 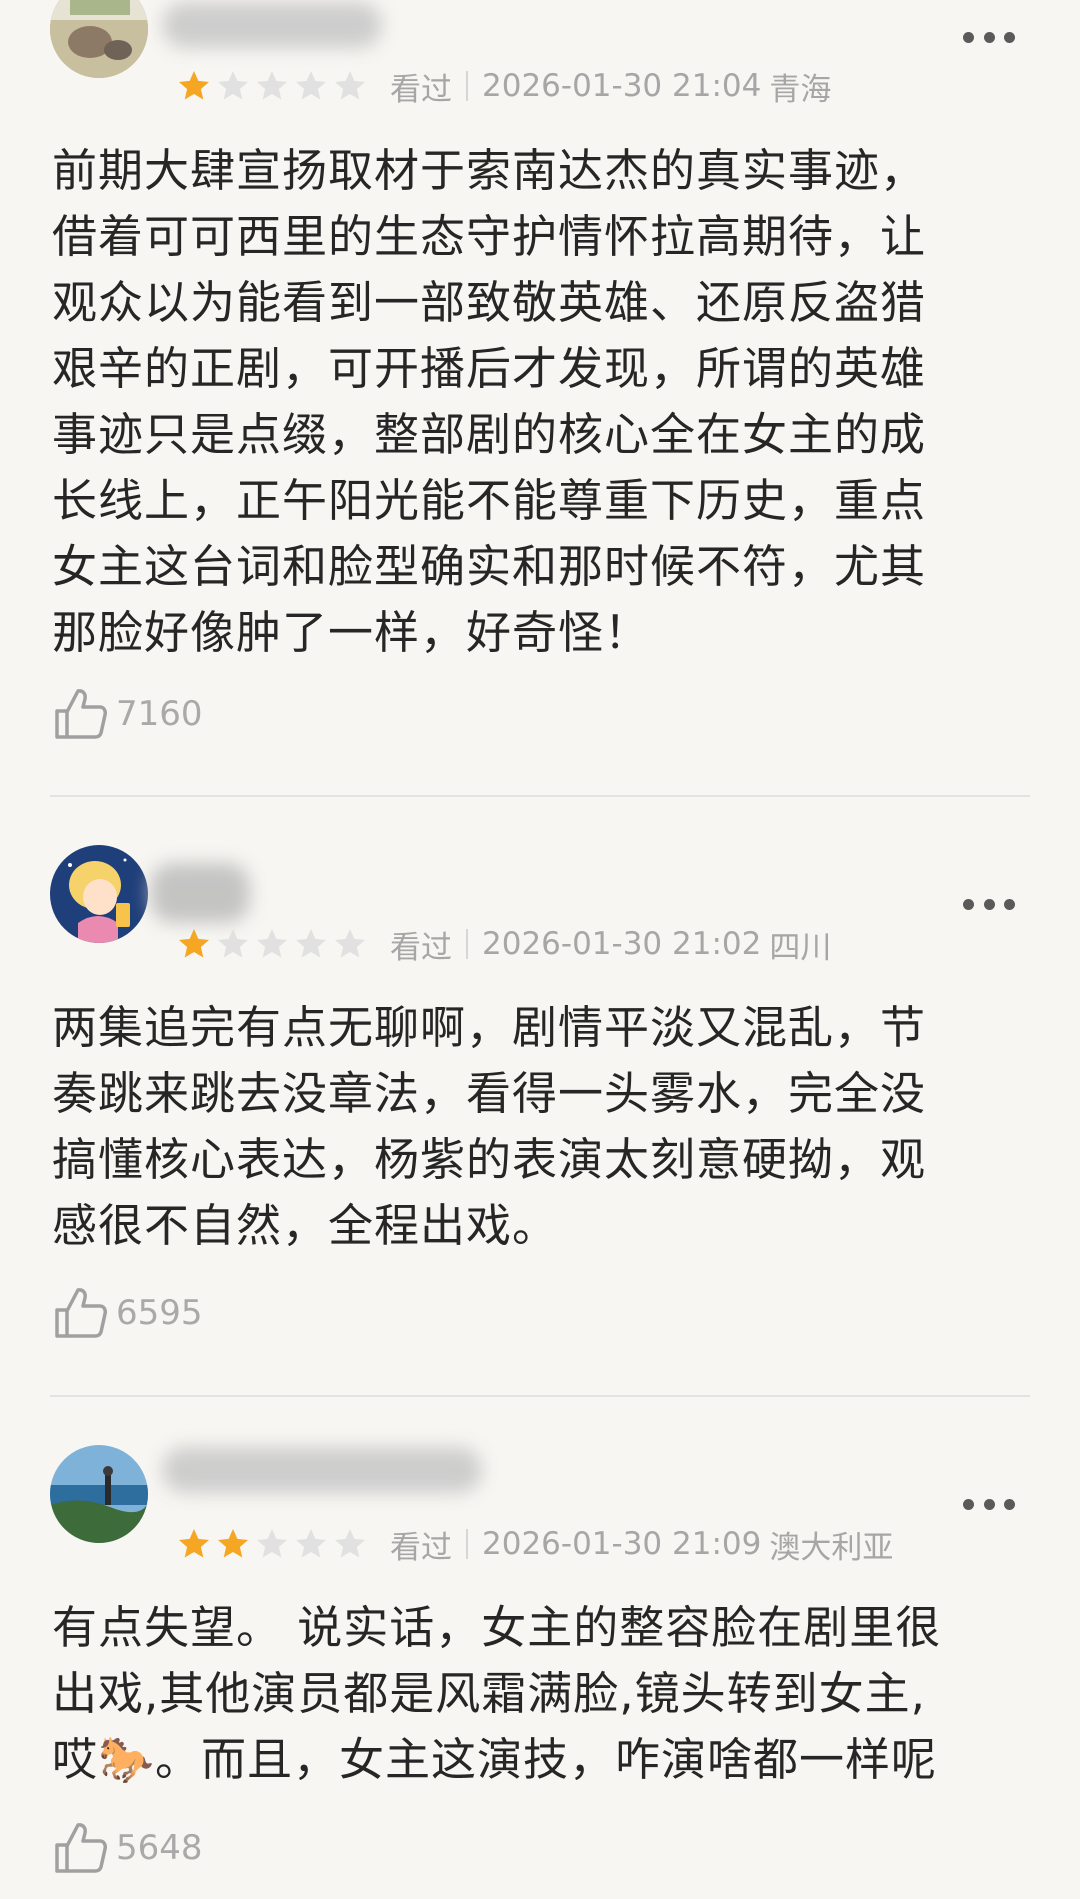 I want to click on like-row: 5648, so click(x=127, y=1848).